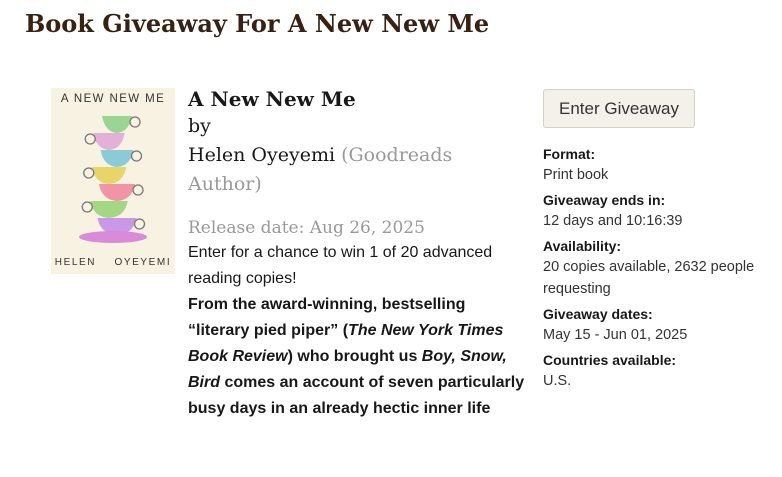  What do you see at coordinates (610, 360) in the screenshot?
I see `countries-label: Countries available:` at bounding box center [610, 360].